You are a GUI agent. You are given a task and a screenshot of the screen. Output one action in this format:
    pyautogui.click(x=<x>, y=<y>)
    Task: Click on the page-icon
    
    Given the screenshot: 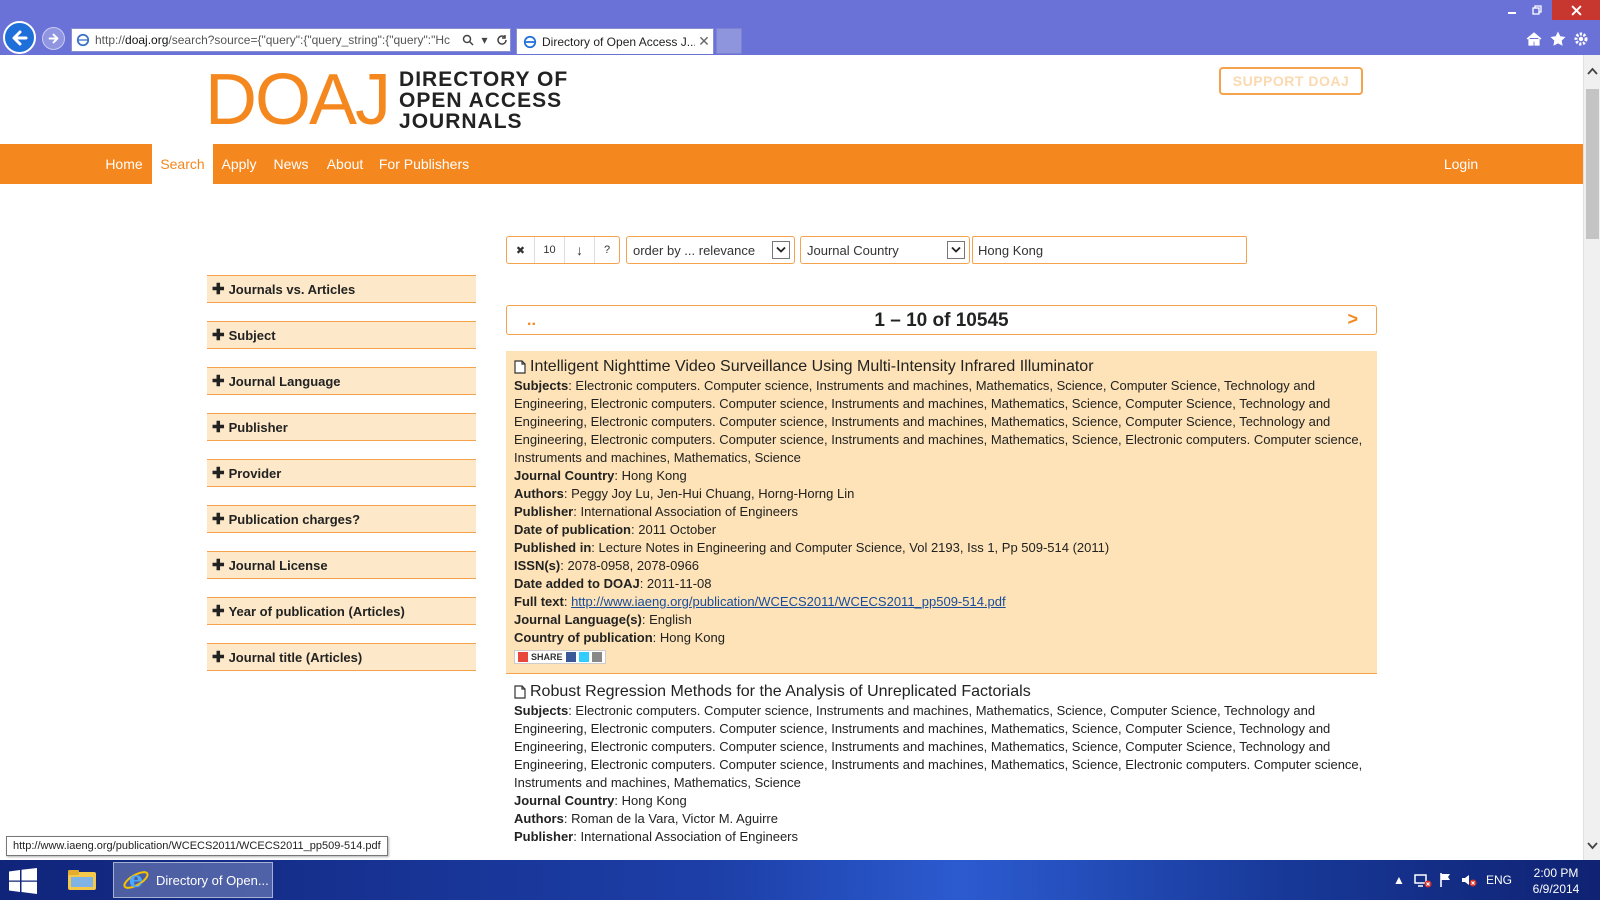 What is the action you would take?
    pyautogui.click(x=83, y=40)
    